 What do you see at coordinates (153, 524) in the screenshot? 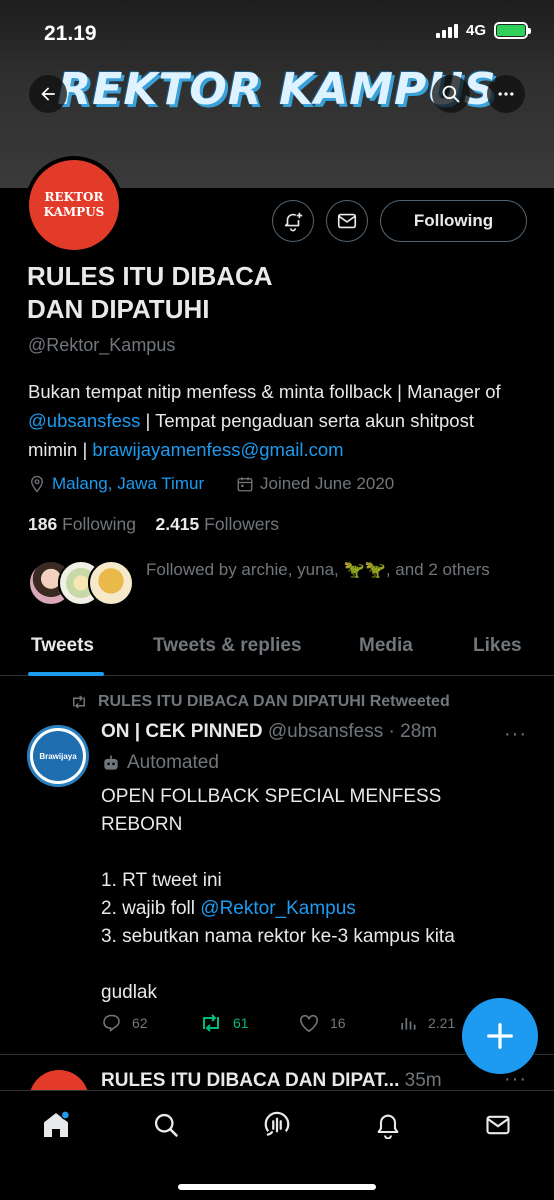
I see `follow-counts: 186 Following 2.415 Followers` at bounding box center [153, 524].